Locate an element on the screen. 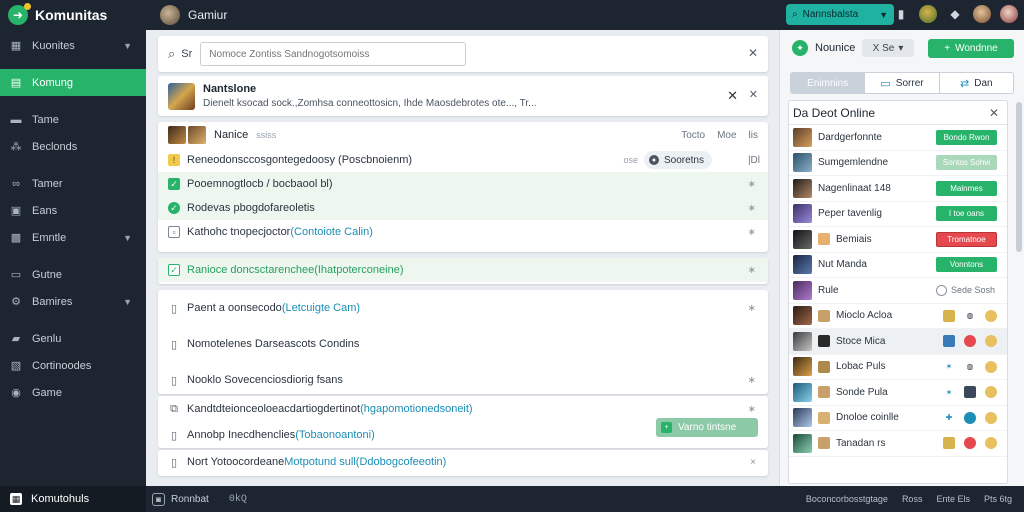  thread-meta-0: Tocto is located at coordinates (693, 135).